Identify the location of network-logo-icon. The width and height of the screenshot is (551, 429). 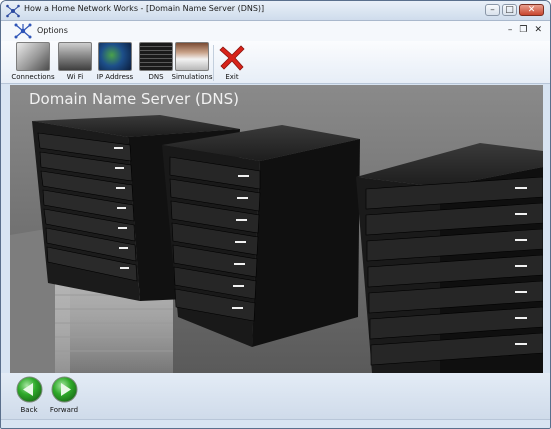
(23, 31).